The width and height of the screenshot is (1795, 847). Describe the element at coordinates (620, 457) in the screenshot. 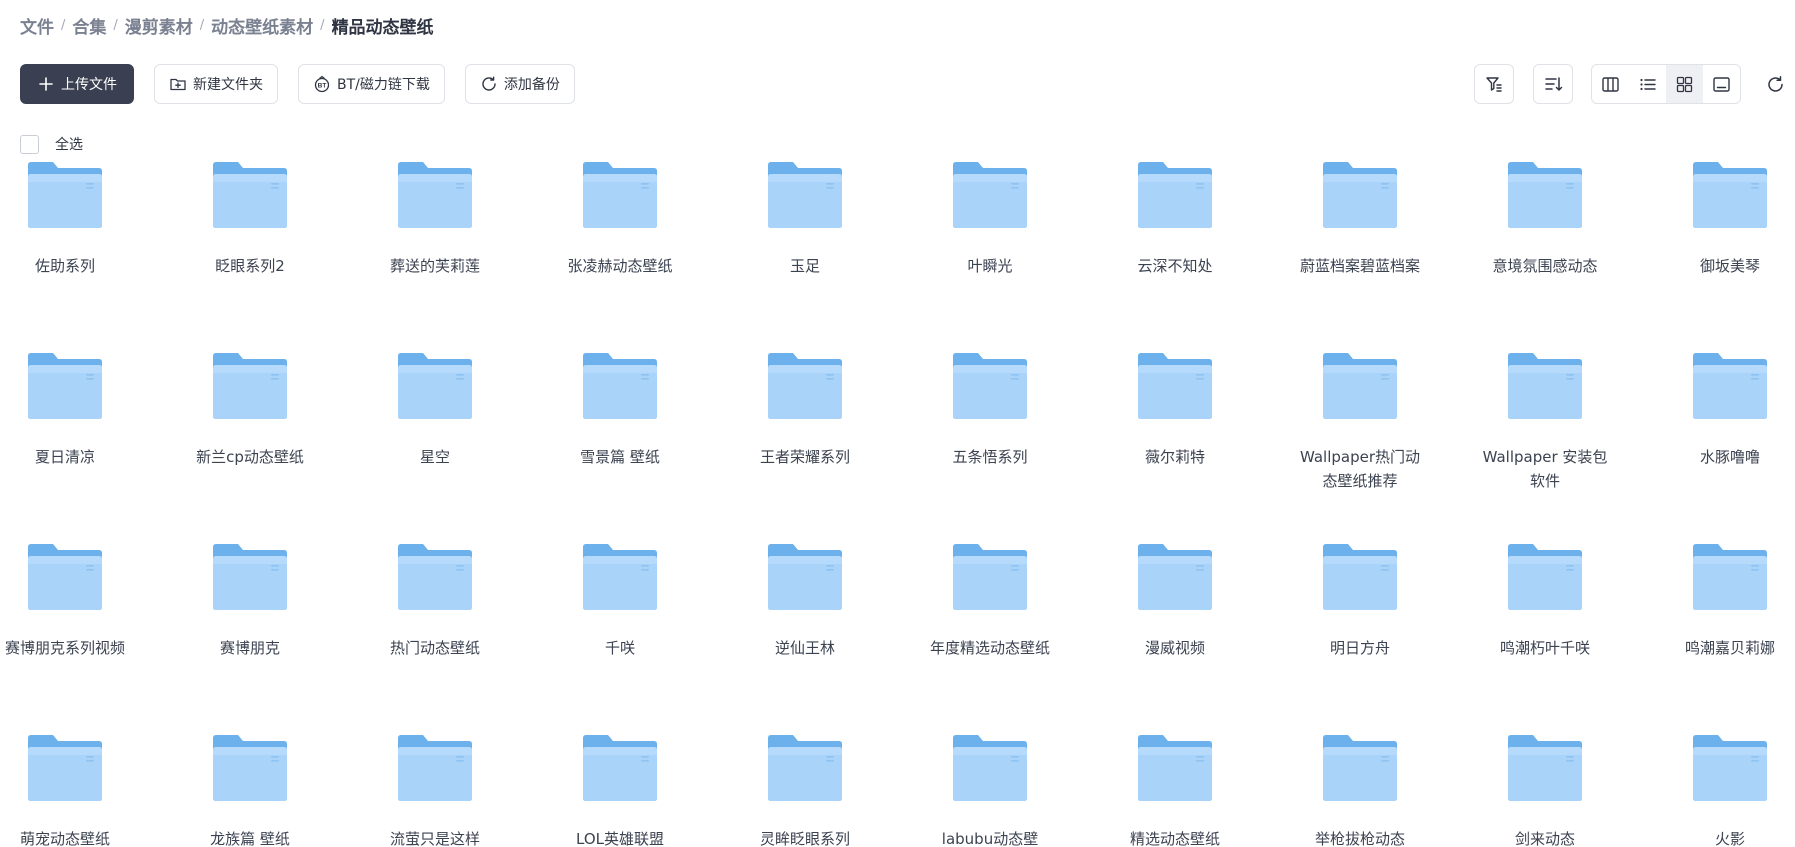

I see `folder-name: 雪景篇 壁纸` at that location.